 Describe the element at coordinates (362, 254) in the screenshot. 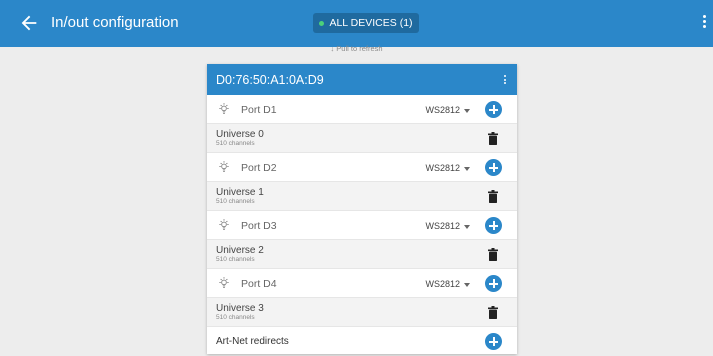

I see `universe-row: Universe 2 510 channels` at that location.